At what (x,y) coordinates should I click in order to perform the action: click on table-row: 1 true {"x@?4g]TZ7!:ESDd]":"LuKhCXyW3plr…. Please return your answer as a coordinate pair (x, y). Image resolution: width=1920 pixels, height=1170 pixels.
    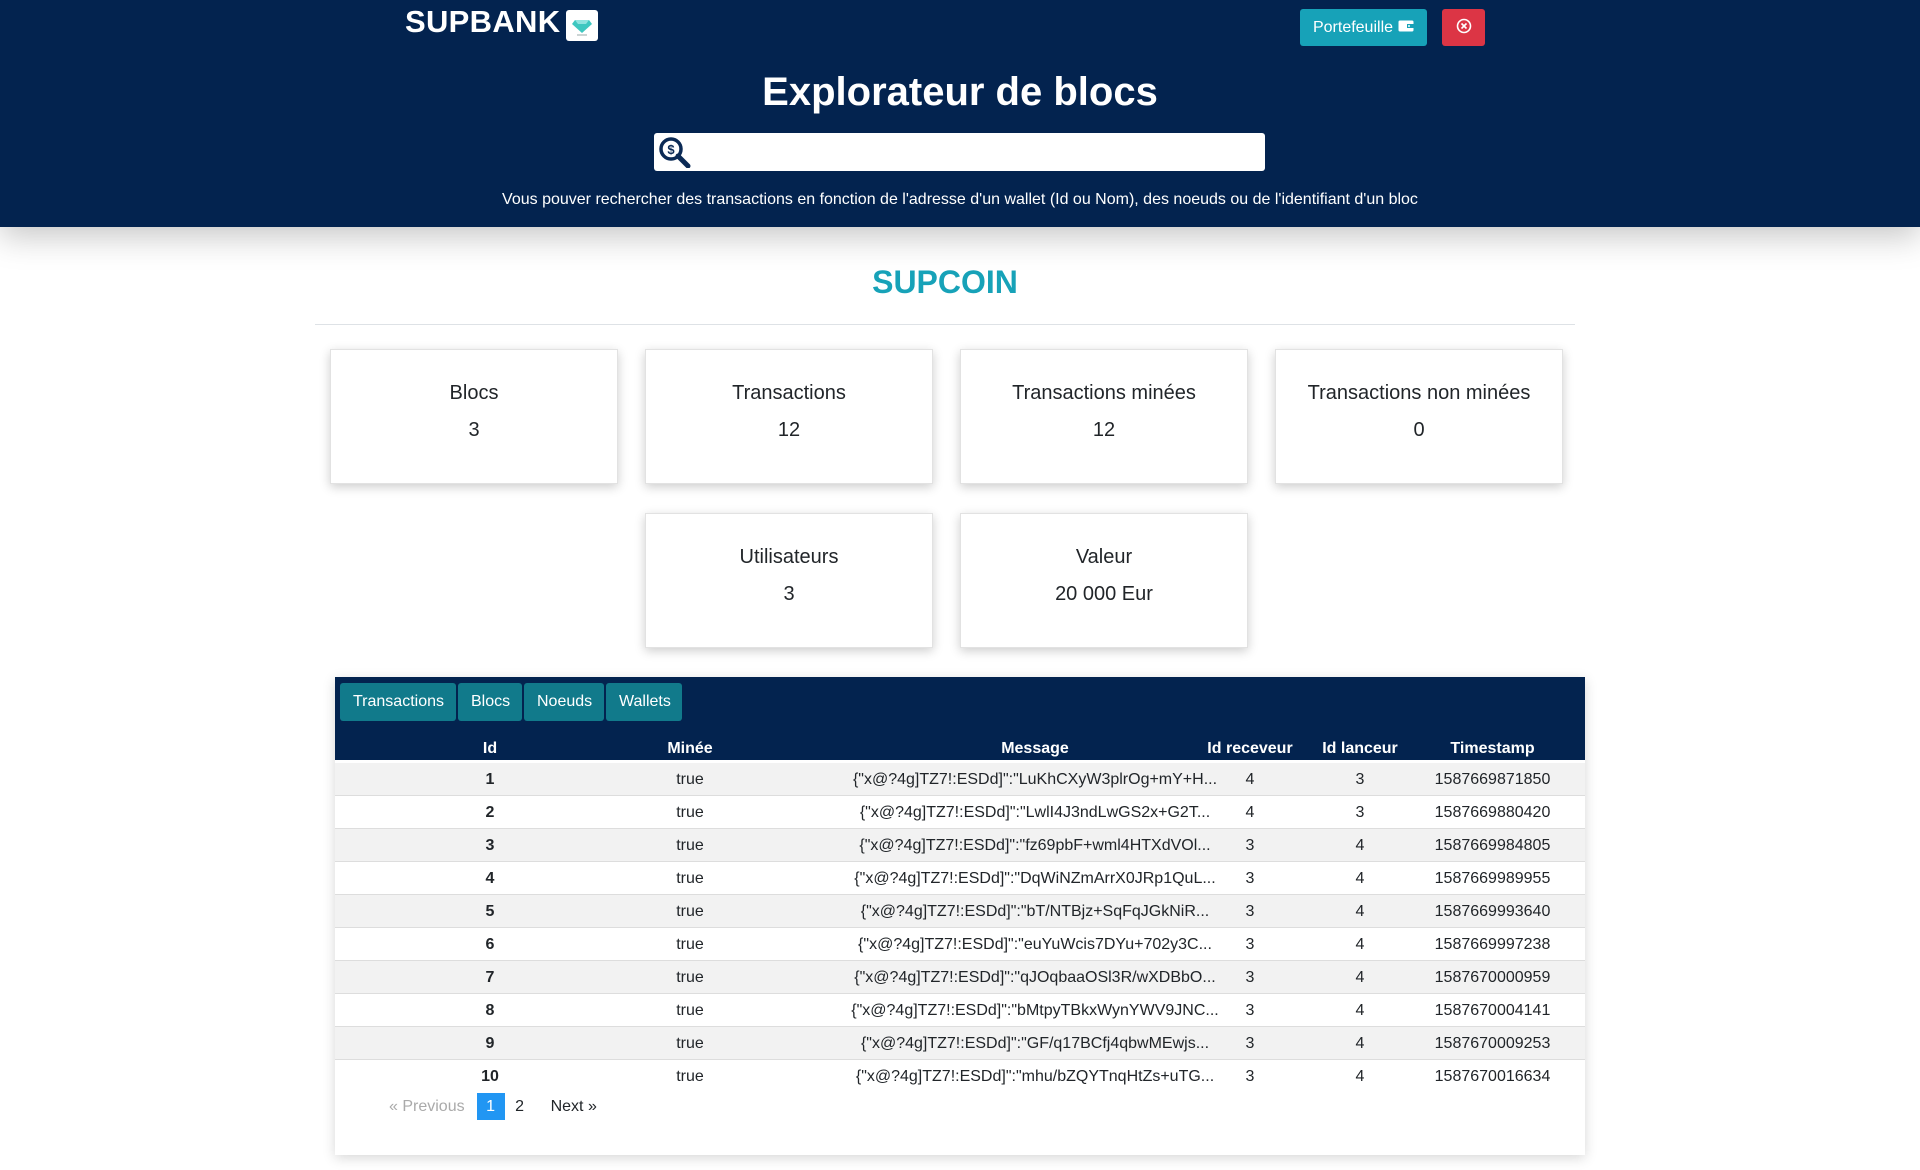
    Looking at the image, I should click on (960, 779).